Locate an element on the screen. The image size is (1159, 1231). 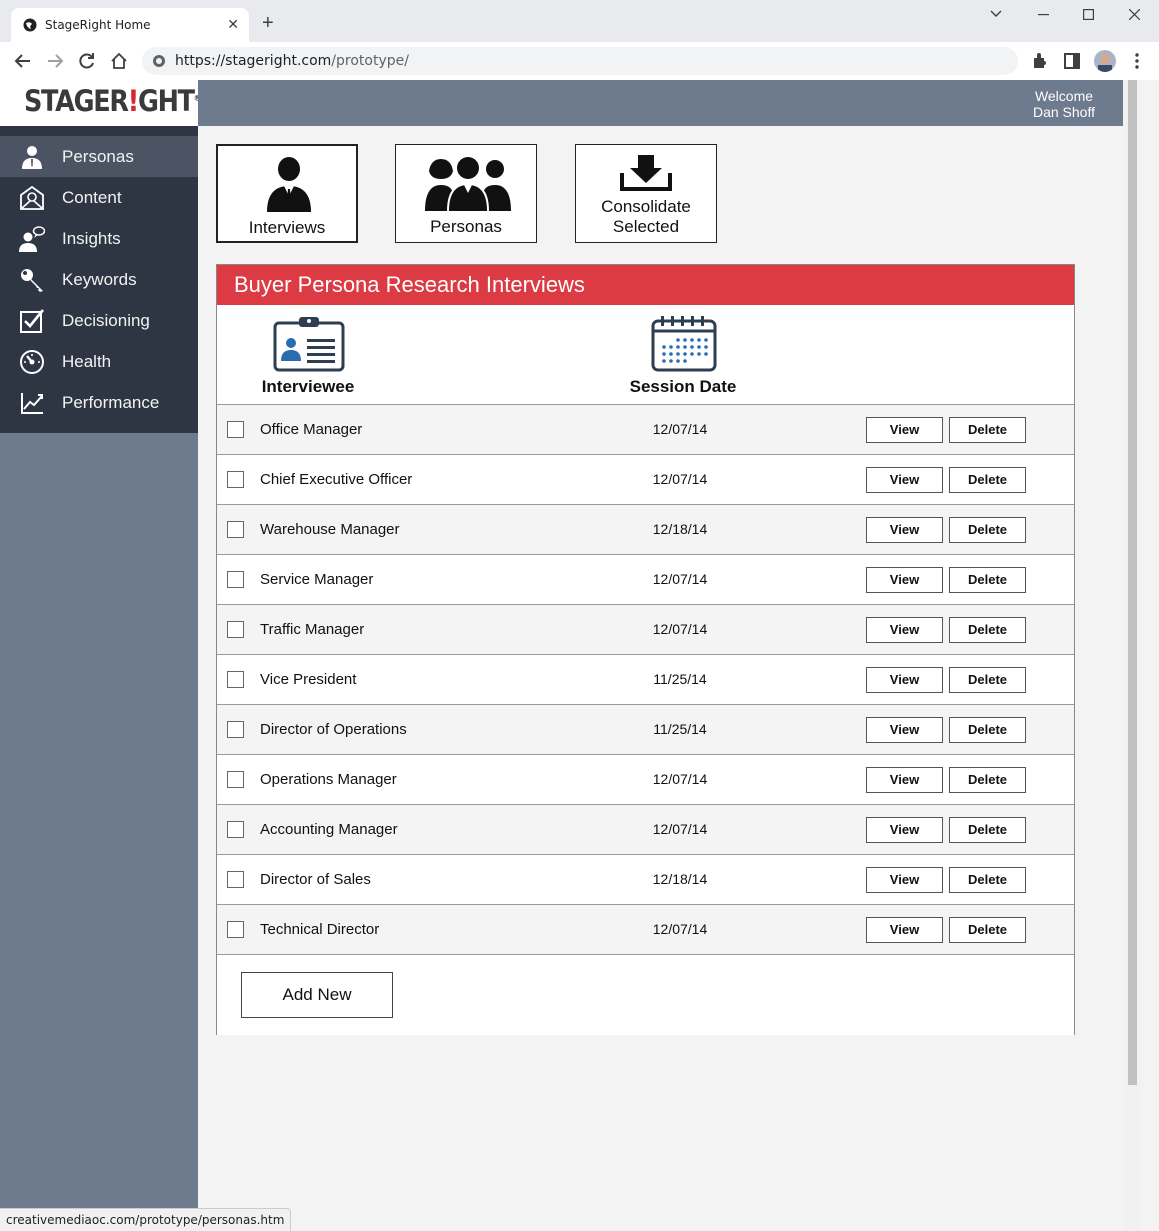
chevron-down-icon is located at coordinates (996, 14).